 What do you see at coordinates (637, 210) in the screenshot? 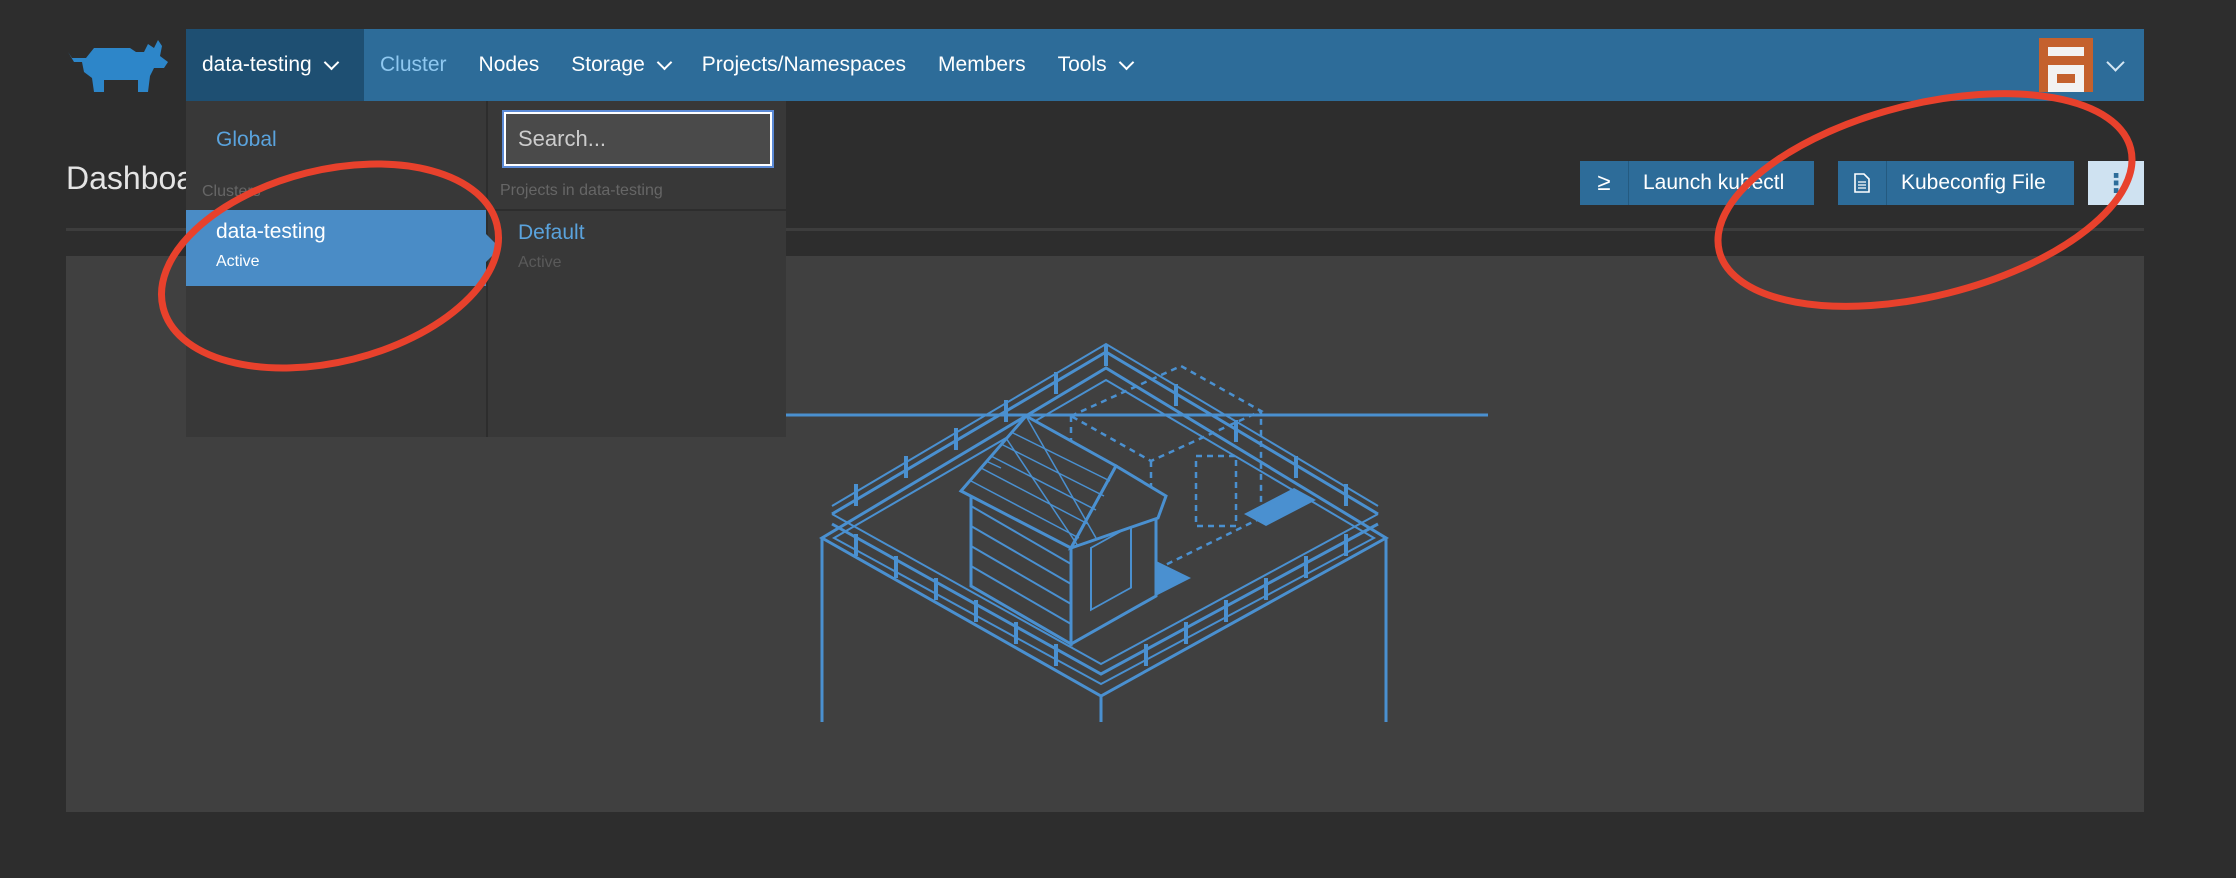
I see `projects-divider` at bounding box center [637, 210].